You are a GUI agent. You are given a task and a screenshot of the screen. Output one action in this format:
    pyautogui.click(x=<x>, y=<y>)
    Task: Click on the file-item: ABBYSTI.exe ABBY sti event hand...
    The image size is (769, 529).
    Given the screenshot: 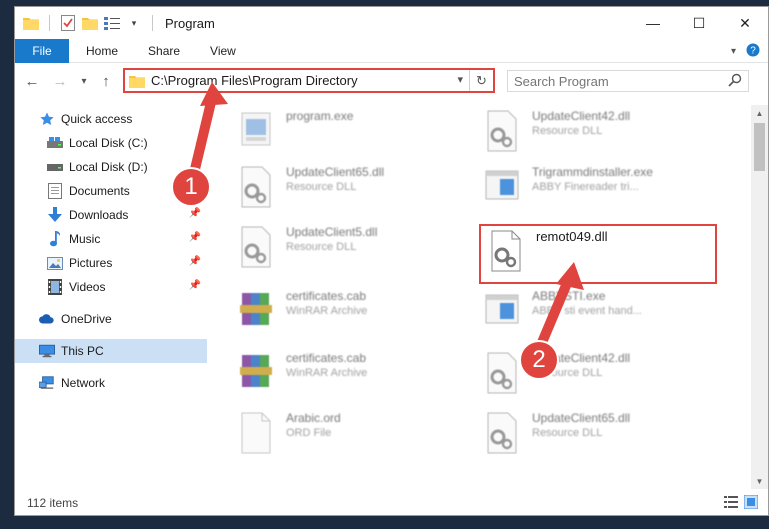 What is the action you would take?
    pyautogui.click(x=602, y=315)
    